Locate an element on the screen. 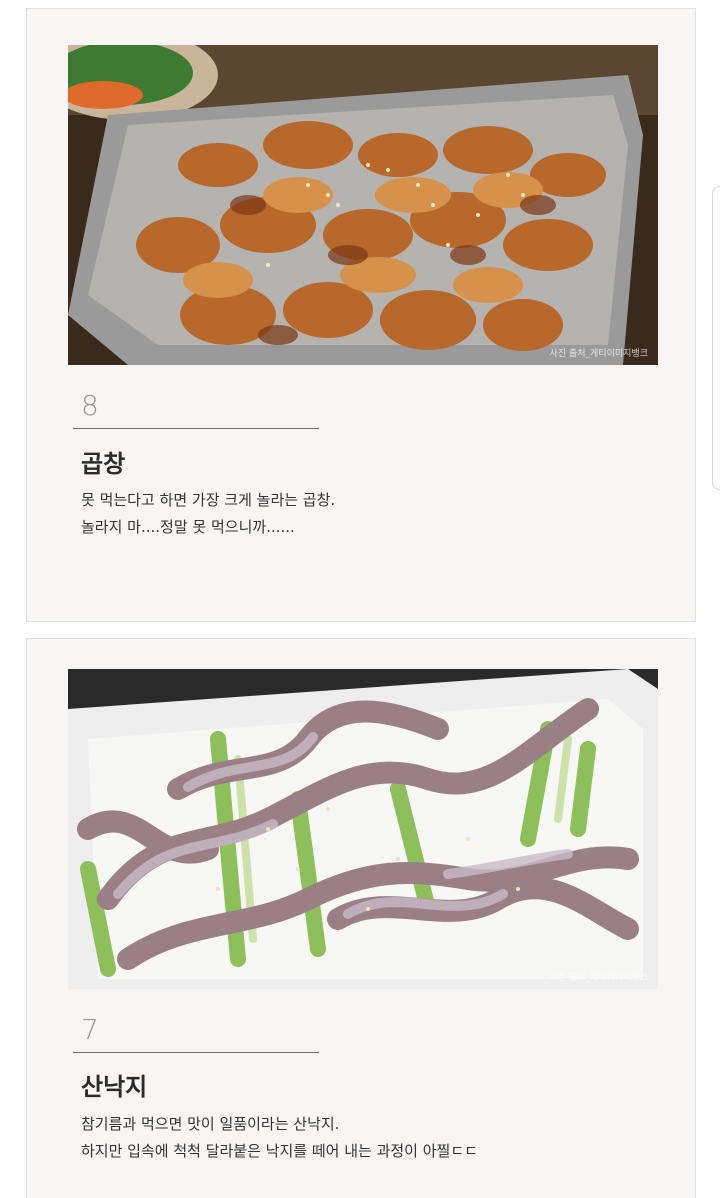 The height and width of the screenshot is (1198, 720). description-line: 하지만 입속에 척척 달라붙은 낙지를 떼어 내는 과정이 아찔ㄷㄷ is located at coordinates (279, 1151).